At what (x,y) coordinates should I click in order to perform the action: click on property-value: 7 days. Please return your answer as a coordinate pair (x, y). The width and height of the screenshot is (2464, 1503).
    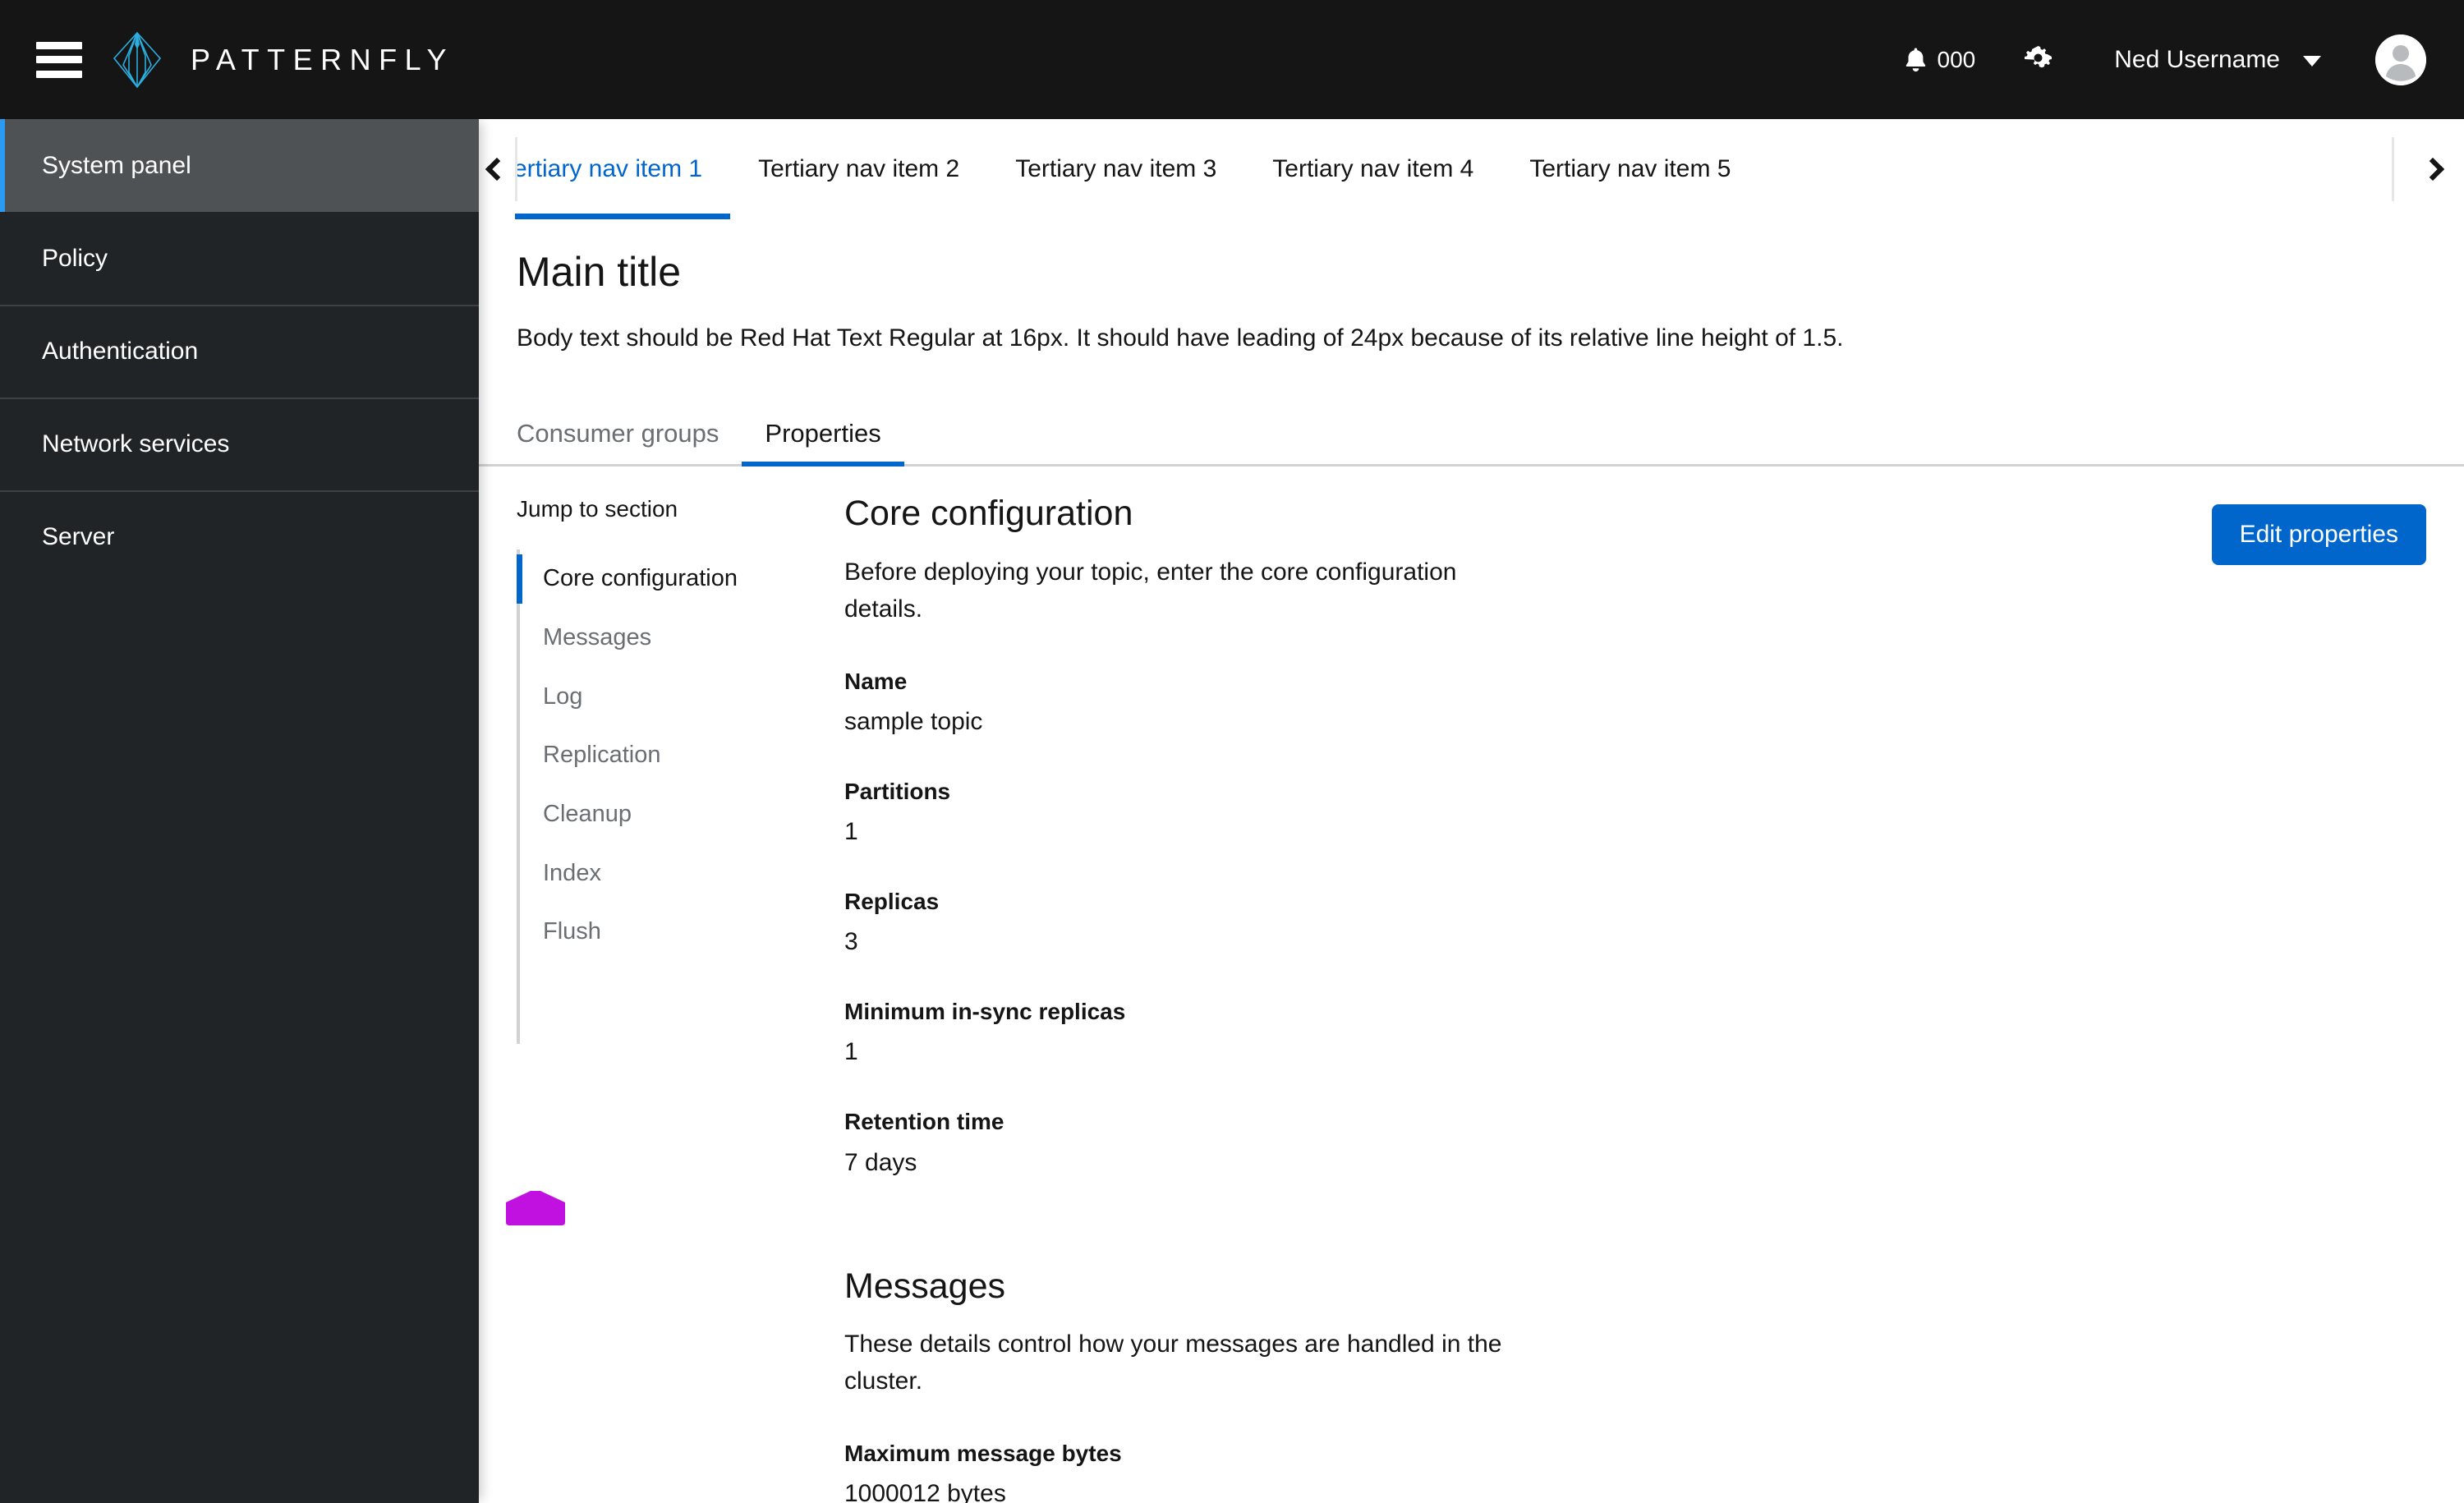
    Looking at the image, I should click on (880, 1162).